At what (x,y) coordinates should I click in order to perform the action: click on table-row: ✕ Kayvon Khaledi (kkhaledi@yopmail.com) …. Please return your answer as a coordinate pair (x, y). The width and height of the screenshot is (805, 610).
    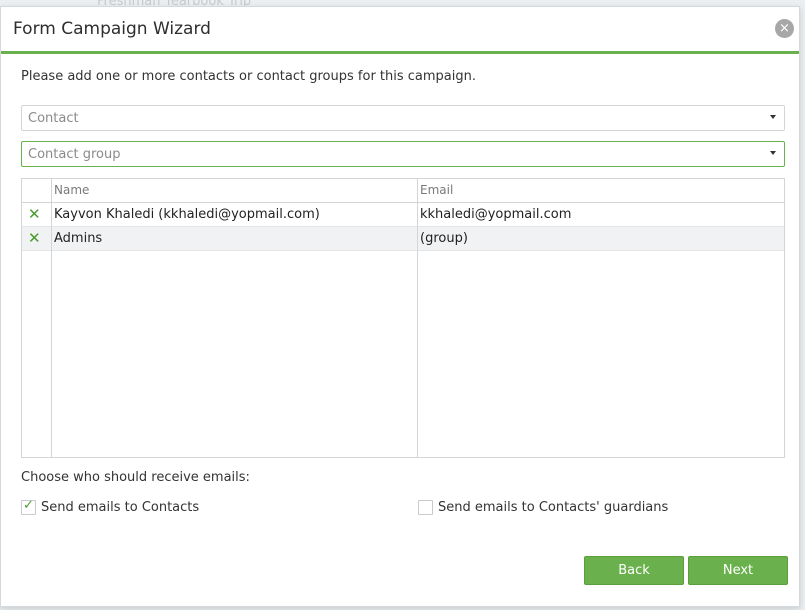
    Looking at the image, I should click on (403, 215).